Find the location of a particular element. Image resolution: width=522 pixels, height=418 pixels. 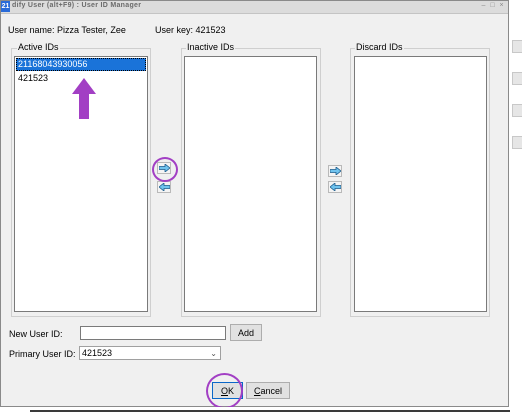

new-user-id-input is located at coordinates (153, 333).